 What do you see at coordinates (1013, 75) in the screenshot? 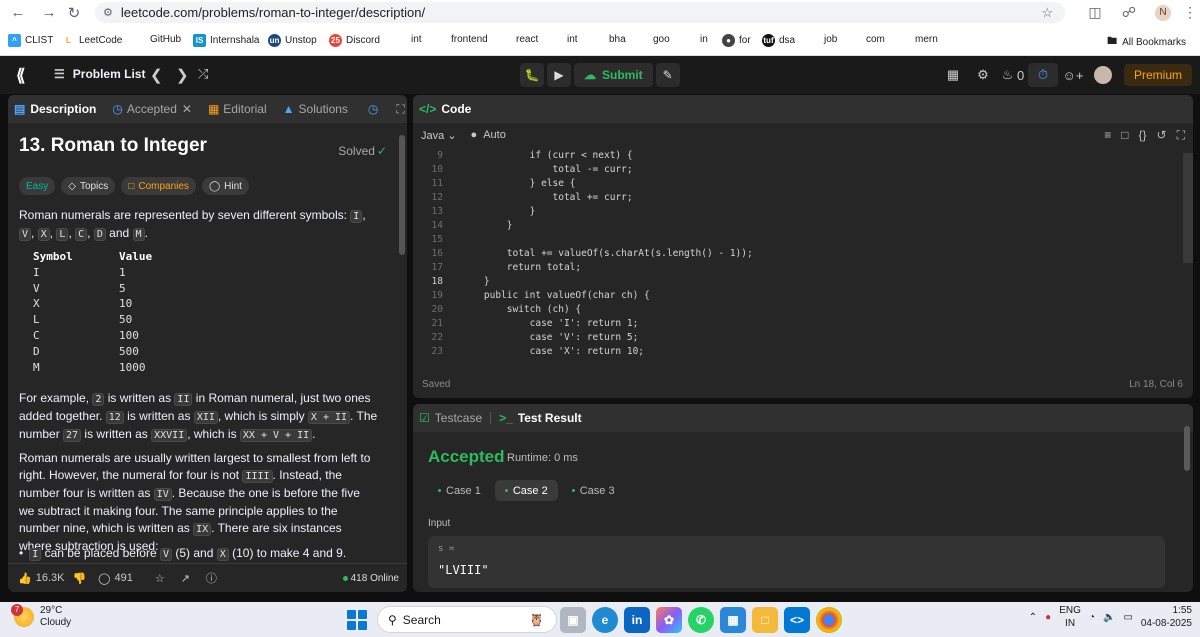
I see `streak-counter: ♨ 0` at bounding box center [1013, 75].